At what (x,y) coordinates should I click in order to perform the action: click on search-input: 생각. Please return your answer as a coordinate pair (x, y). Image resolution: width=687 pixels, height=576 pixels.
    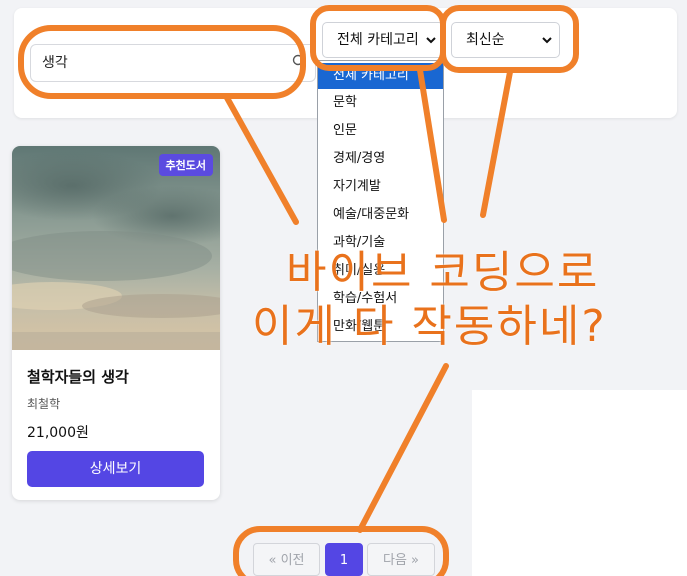
    Looking at the image, I should click on (173, 63).